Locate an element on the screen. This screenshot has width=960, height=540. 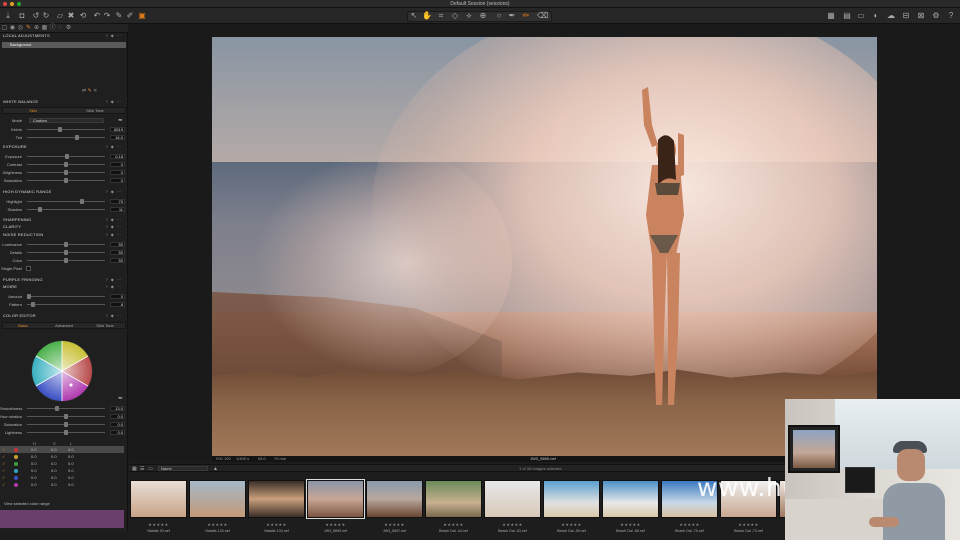
contrast-slider is located at coordinates (66, 164).